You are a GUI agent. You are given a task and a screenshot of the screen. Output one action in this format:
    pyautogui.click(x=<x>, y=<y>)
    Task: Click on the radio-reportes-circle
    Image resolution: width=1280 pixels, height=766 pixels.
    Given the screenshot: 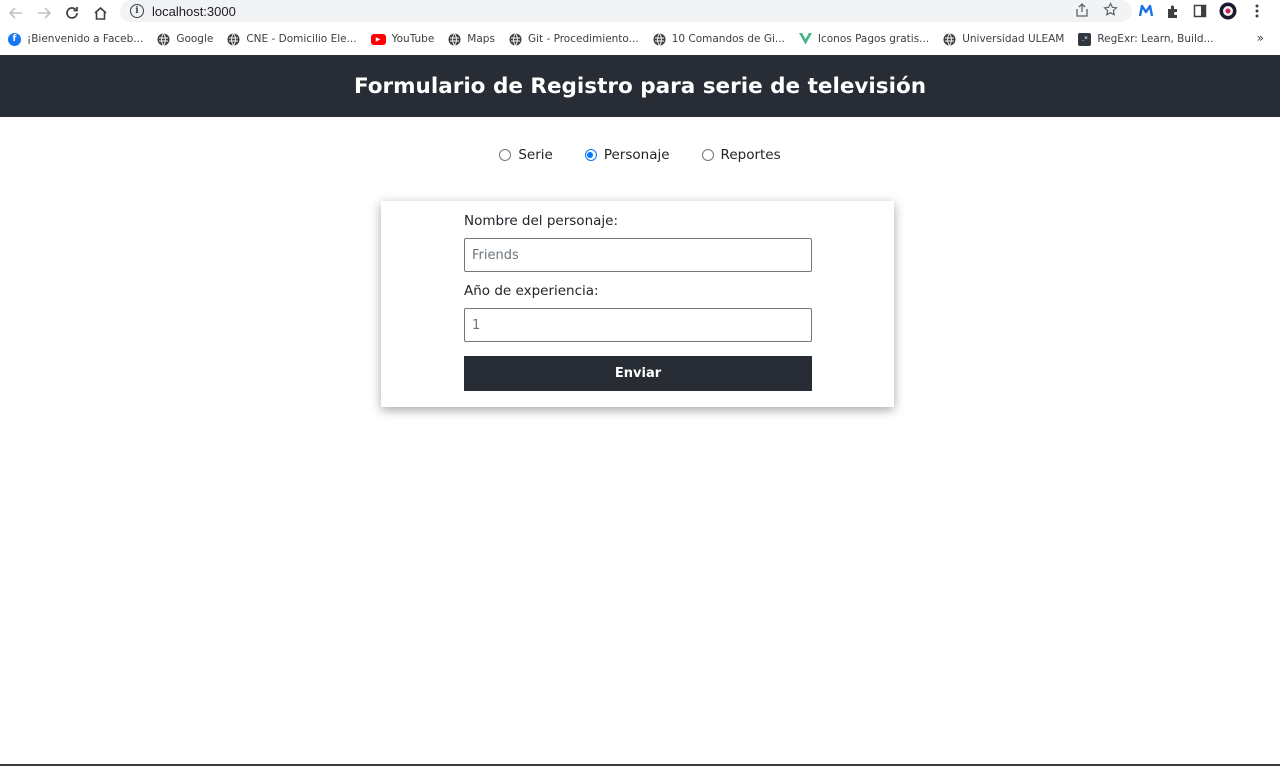 What is the action you would take?
    pyautogui.click(x=707, y=155)
    